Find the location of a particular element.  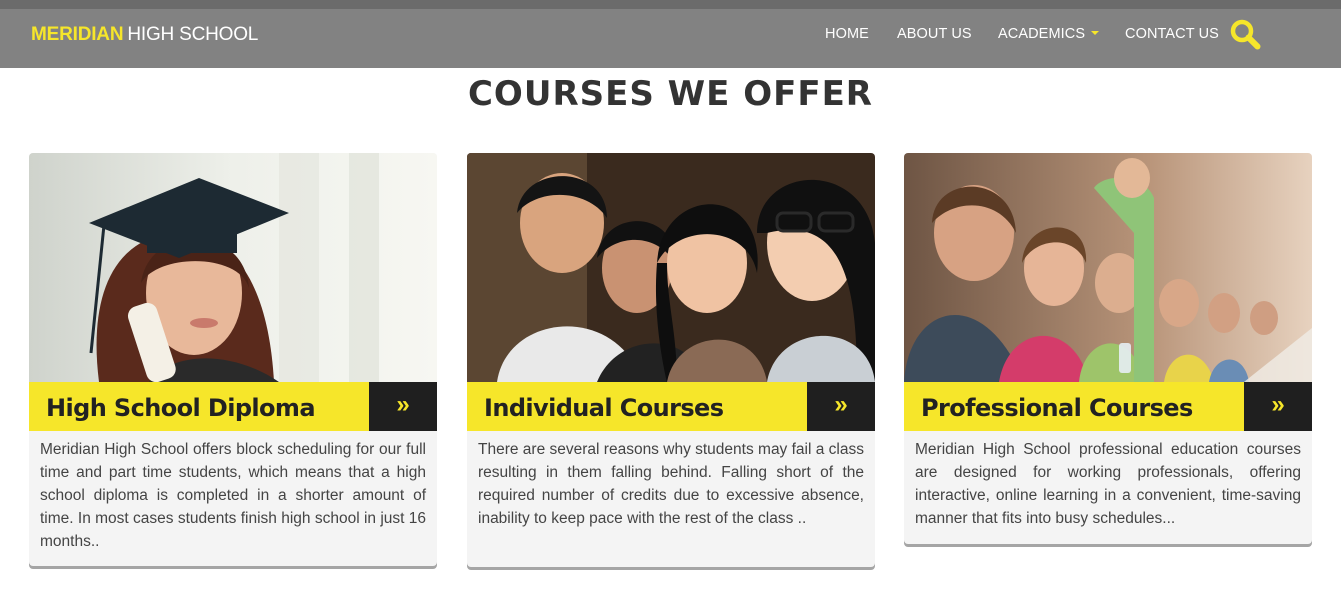

section-title: COURSES WE OFFER is located at coordinates (670, 94).